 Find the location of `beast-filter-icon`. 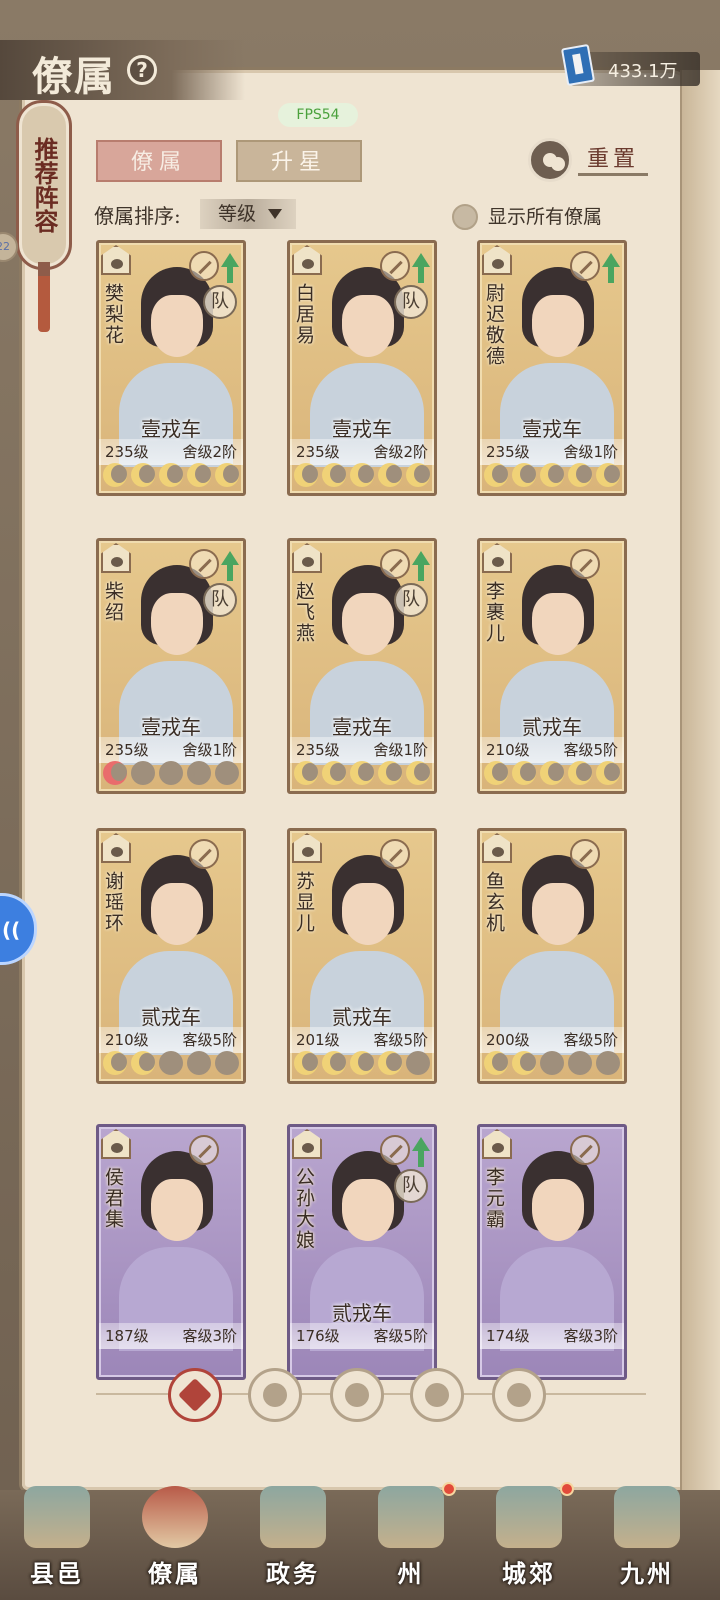

beast-filter-icon is located at coordinates (519, 1395).